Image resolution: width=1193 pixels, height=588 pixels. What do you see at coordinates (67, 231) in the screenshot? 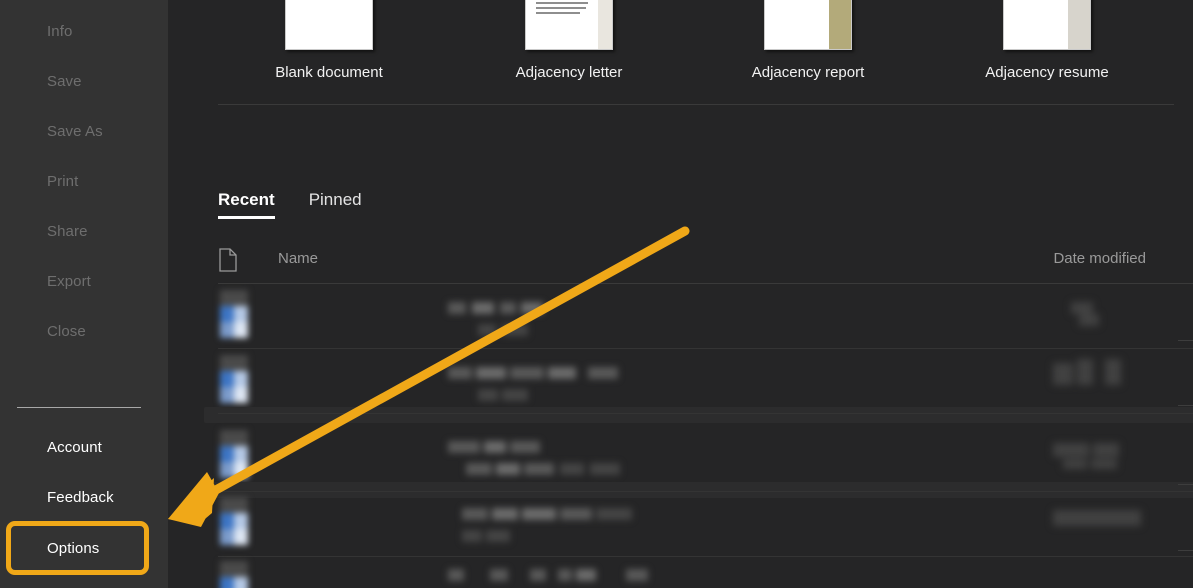
I see `sidebar-item-label: Share` at bounding box center [67, 231].